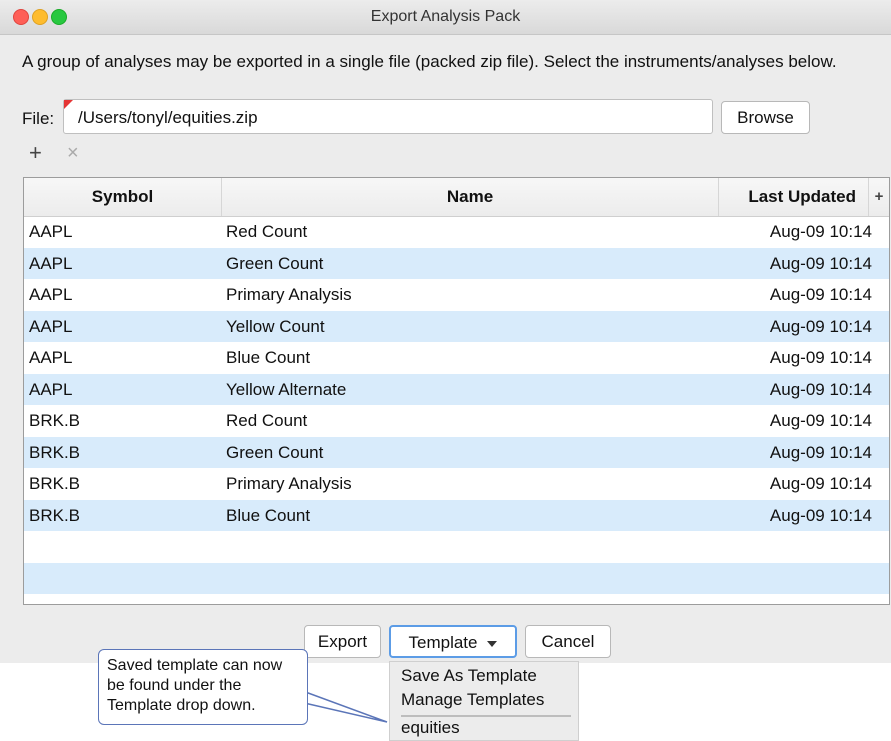 This screenshot has width=891, height=741. What do you see at coordinates (168, 117) in the screenshot?
I see `file-path-value: /Users/tonyl/equities.zip` at bounding box center [168, 117].